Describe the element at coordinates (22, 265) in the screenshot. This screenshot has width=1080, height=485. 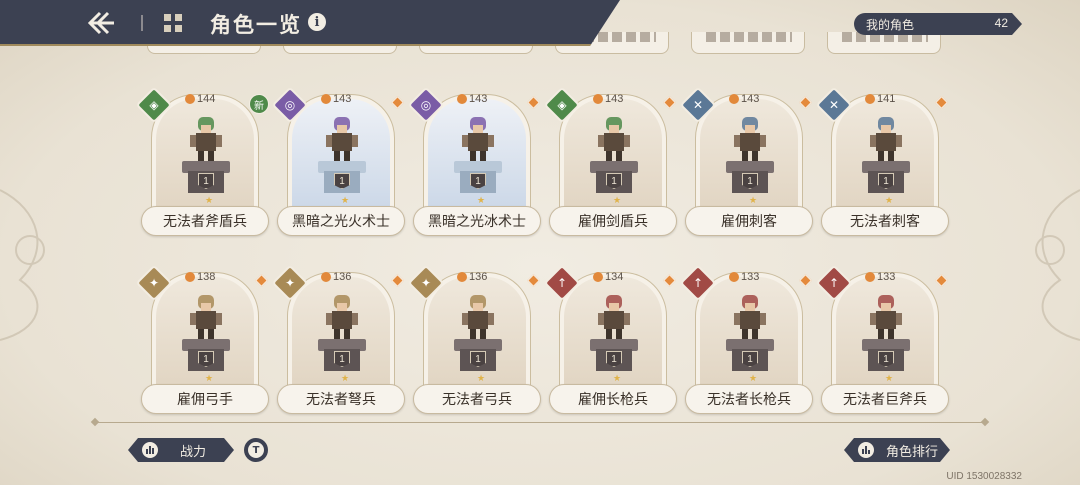
I see `left-ornament` at that location.